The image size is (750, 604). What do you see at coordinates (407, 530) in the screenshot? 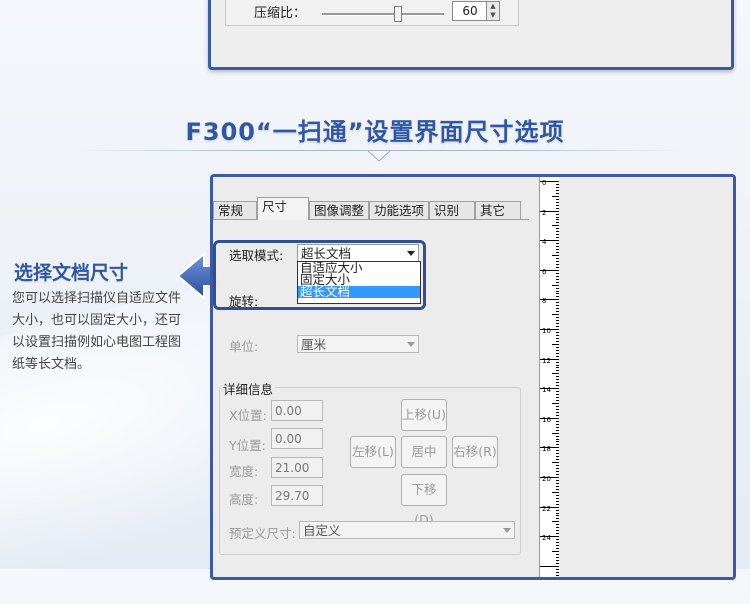
I see `preset-size-select: 自定义` at bounding box center [407, 530].